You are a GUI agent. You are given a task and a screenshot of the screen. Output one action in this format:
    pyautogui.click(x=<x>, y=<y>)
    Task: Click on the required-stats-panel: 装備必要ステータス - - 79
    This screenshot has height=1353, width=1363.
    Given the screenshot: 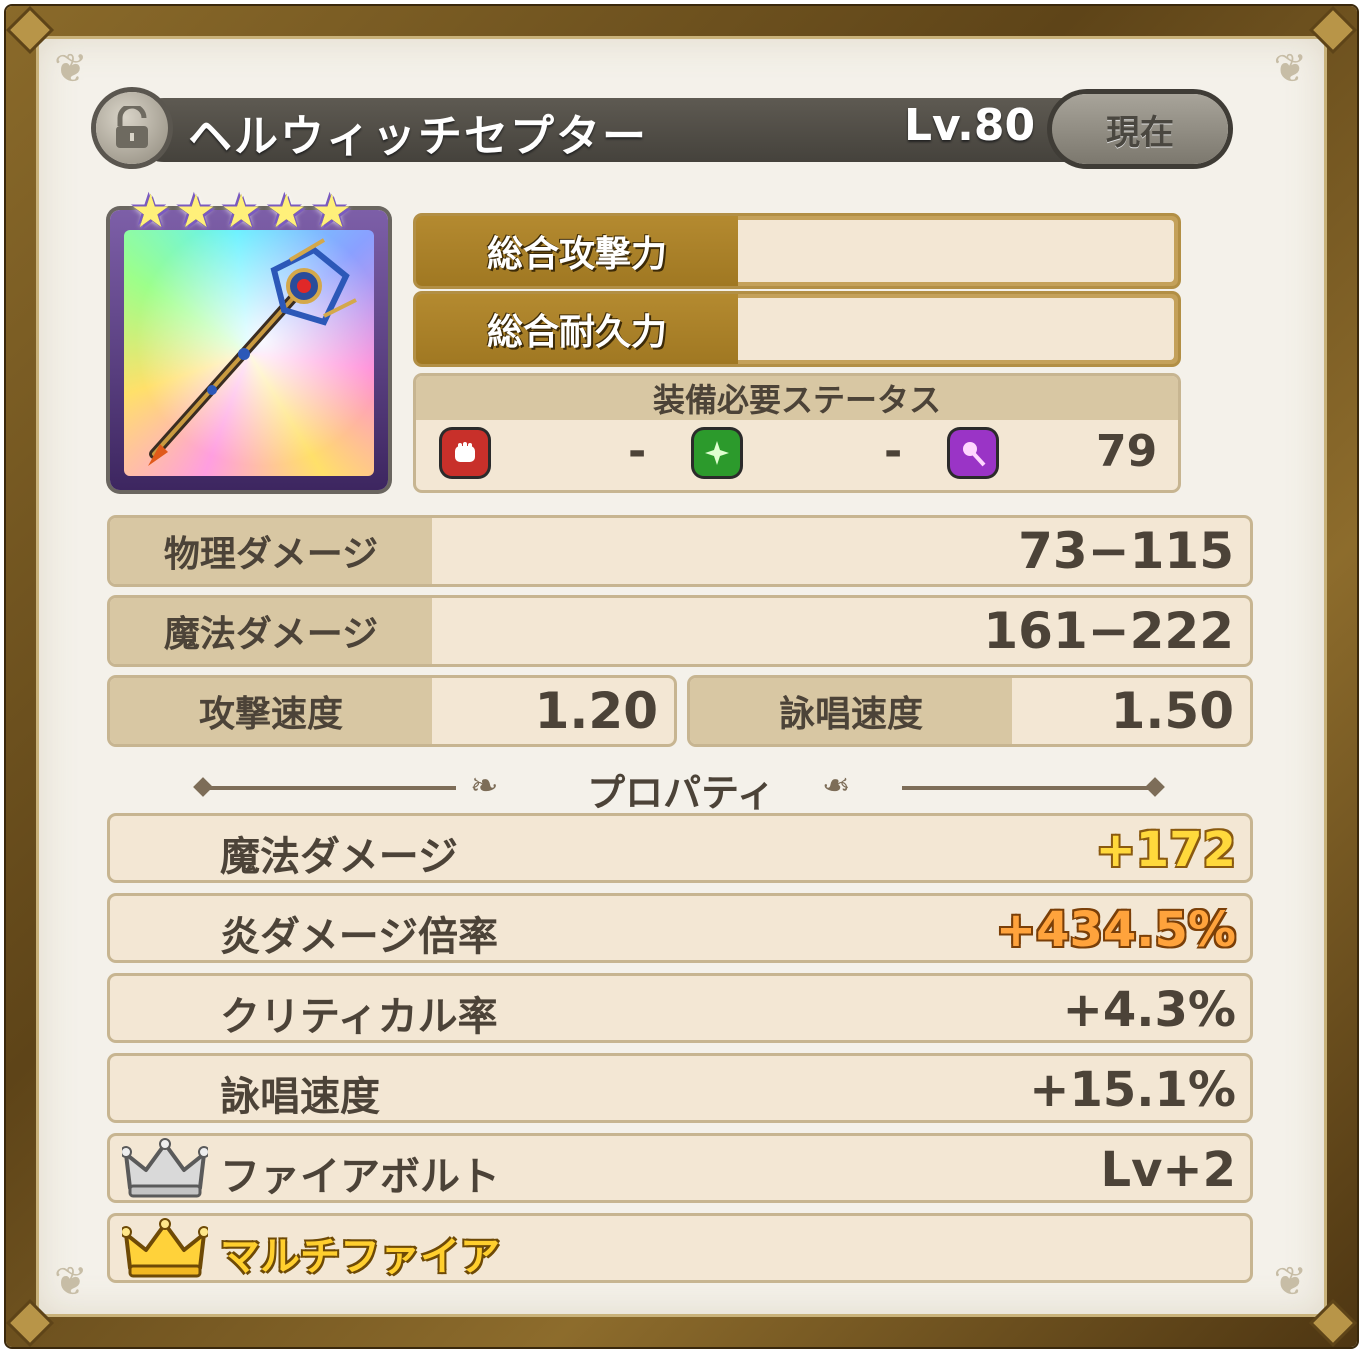 What is the action you would take?
    pyautogui.click(x=797, y=433)
    